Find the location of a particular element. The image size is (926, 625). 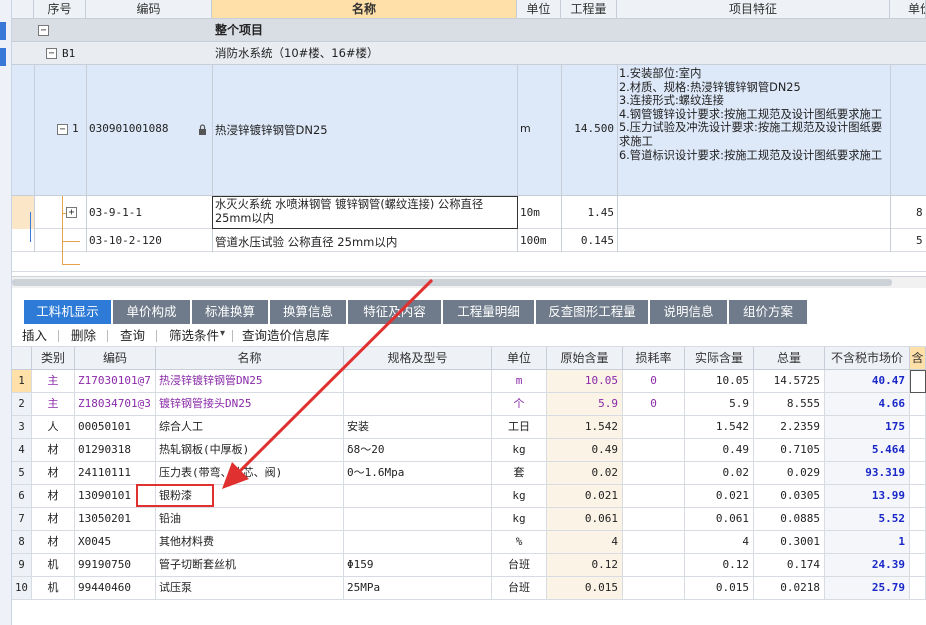

annotation-arrow-line is located at coordinates (335, 376).